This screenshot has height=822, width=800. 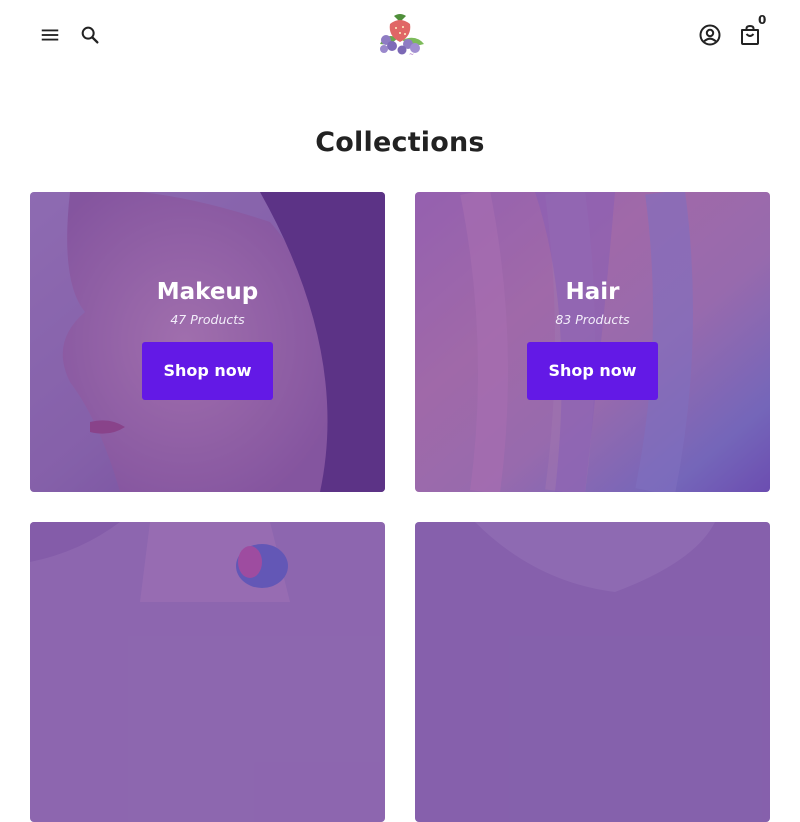 I want to click on collection-title: Makeup, so click(x=207, y=292).